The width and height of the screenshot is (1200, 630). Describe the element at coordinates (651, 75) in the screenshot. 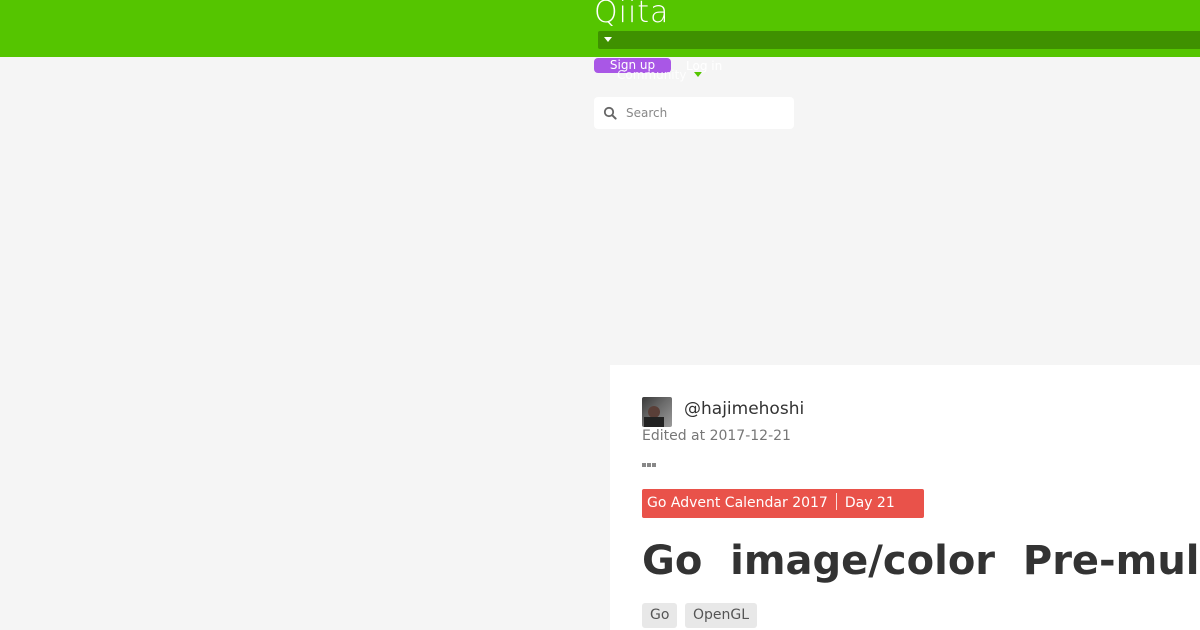

I see `community-link: Community` at that location.